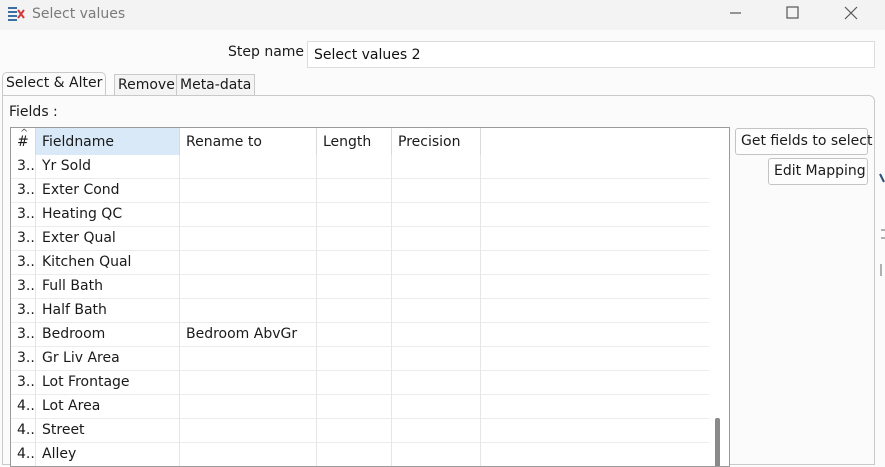 The width and height of the screenshot is (885, 467). I want to click on column-header-precision: Precision, so click(436, 141).